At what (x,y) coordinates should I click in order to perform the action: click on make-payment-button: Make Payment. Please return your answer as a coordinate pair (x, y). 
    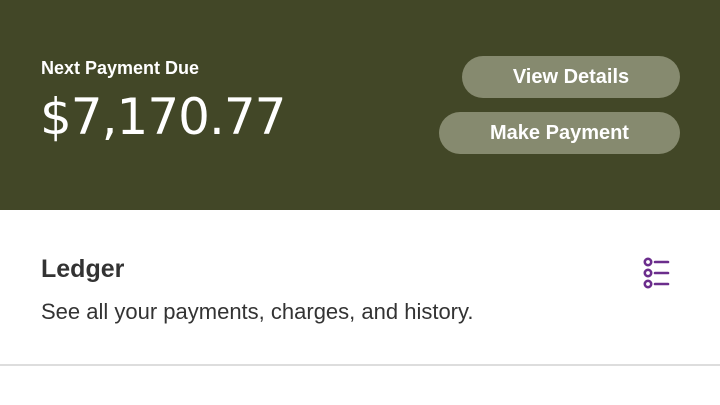
    Looking at the image, I should click on (559, 133).